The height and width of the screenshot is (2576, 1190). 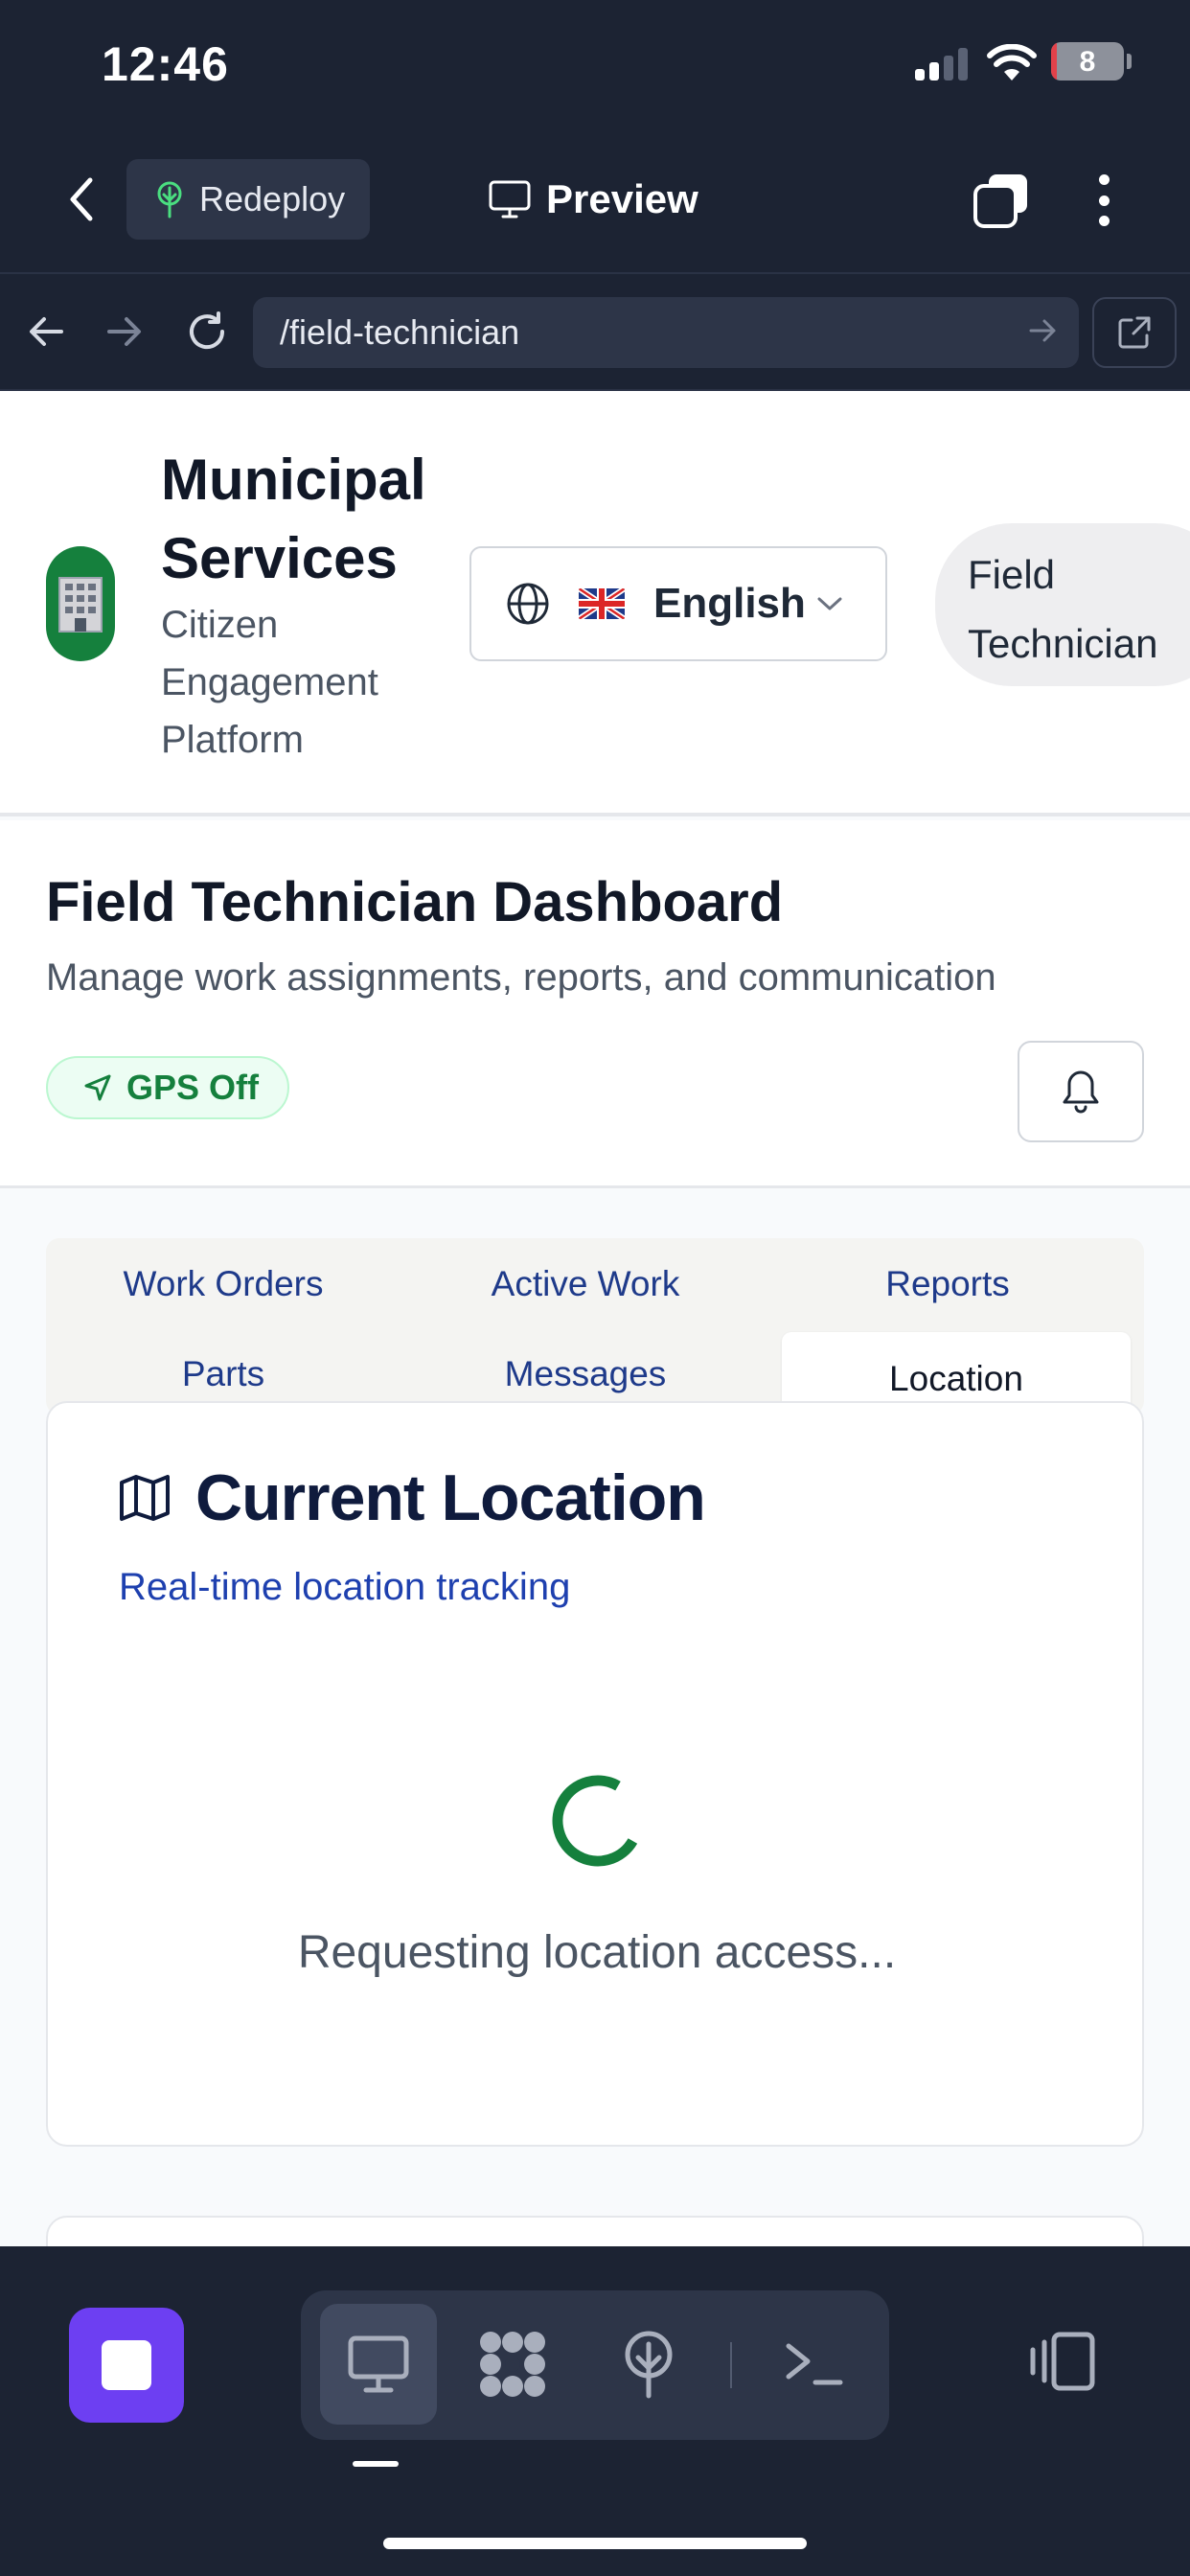 I want to click on preview-tab: Preview, so click(x=593, y=199).